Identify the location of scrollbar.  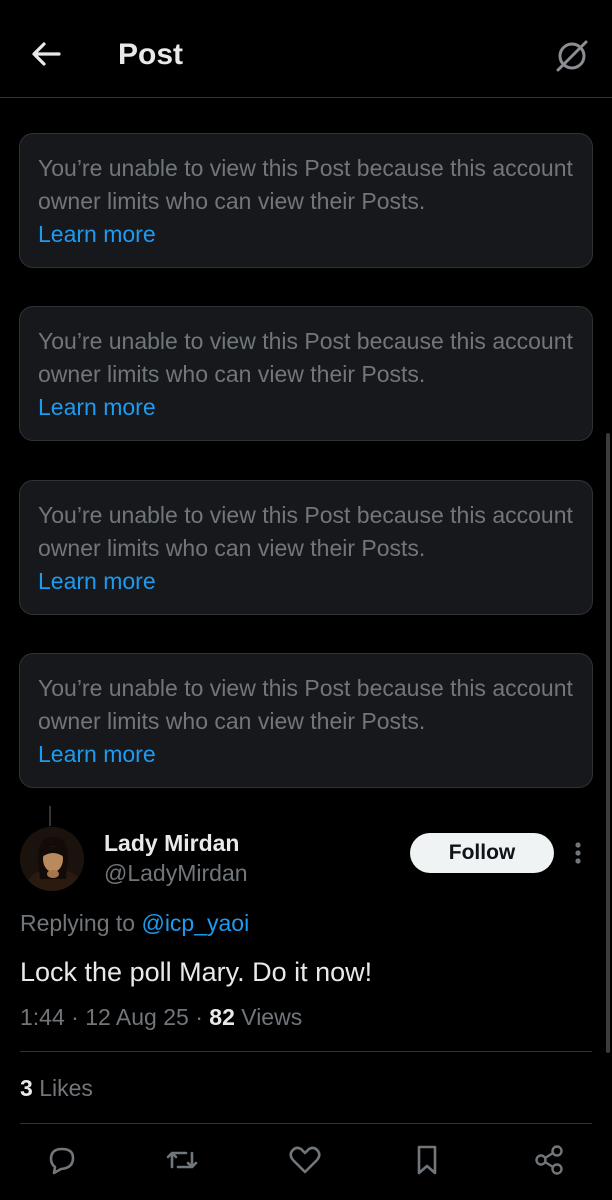
(608, 743).